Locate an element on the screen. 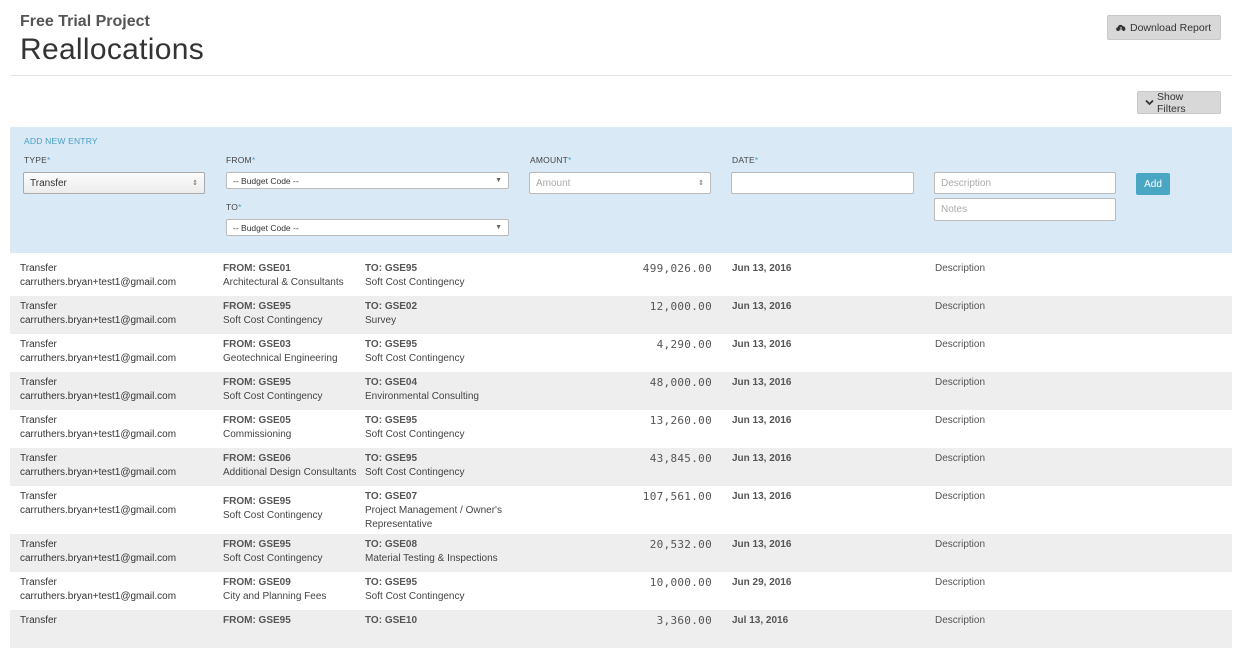 The height and width of the screenshot is (648, 1242). from-code: FROM: GSE05 is located at coordinates (257, 420).